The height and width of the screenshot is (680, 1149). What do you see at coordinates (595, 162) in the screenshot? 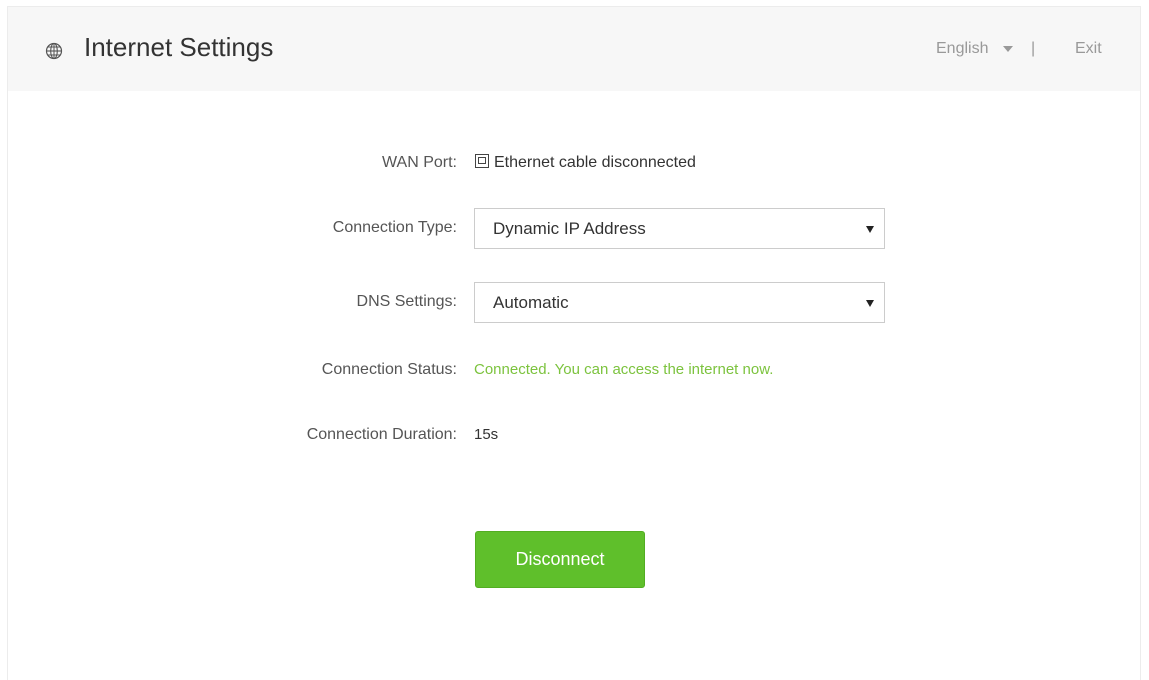
I see `wan-port-status: Ethernet cable disconnected` at bounding box center [595, 162].